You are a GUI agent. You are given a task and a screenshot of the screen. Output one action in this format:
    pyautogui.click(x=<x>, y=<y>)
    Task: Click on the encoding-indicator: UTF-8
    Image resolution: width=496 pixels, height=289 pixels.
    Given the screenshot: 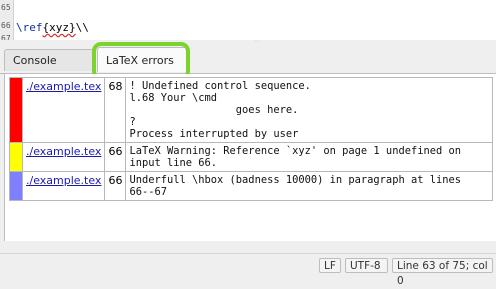 What is the action you would take?
    pyautogui.click(x=366, y=265)
    